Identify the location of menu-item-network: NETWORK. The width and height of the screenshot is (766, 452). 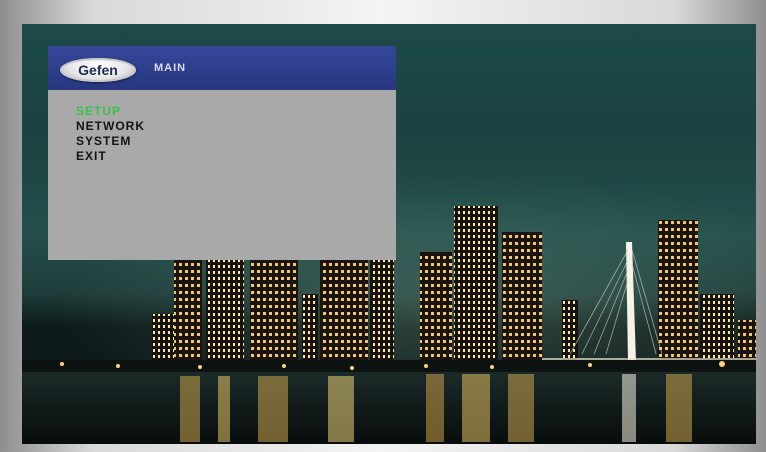
(110, 126).